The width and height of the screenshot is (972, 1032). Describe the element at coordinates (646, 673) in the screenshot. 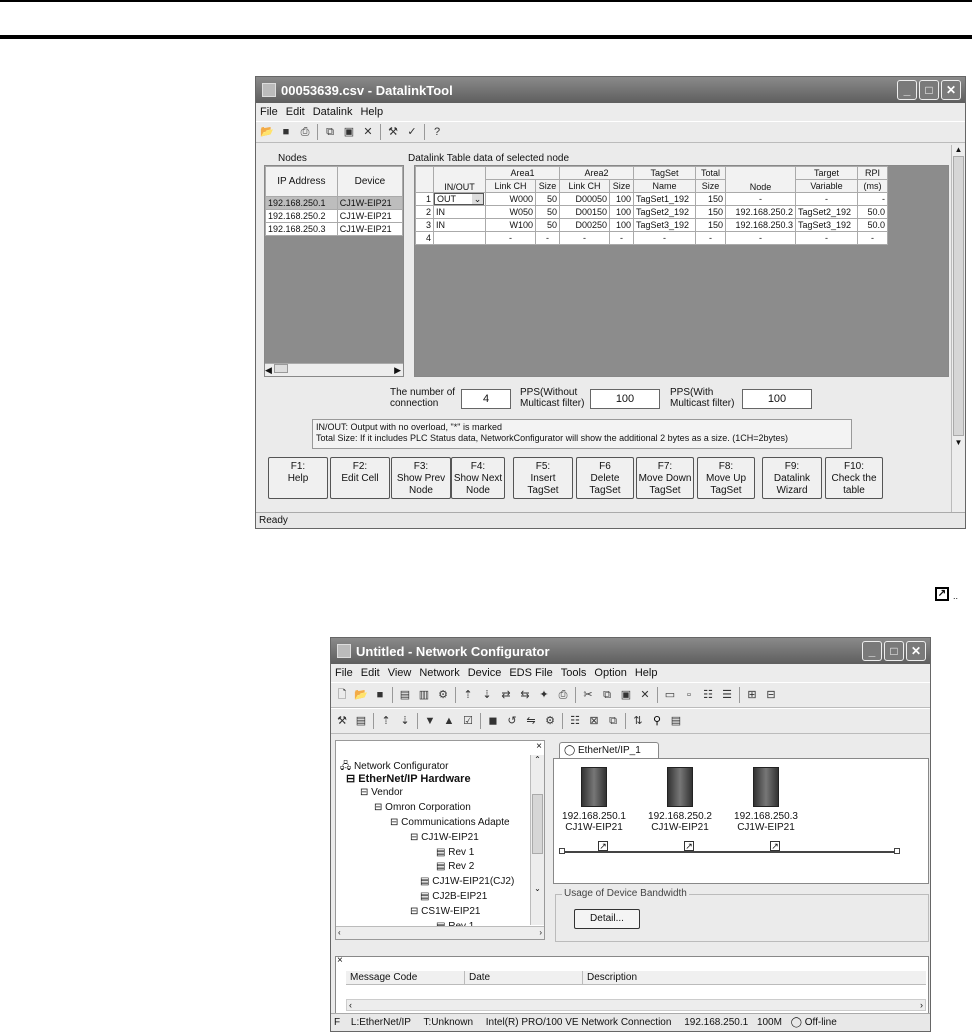

I see `menu-help: Help` at that location.